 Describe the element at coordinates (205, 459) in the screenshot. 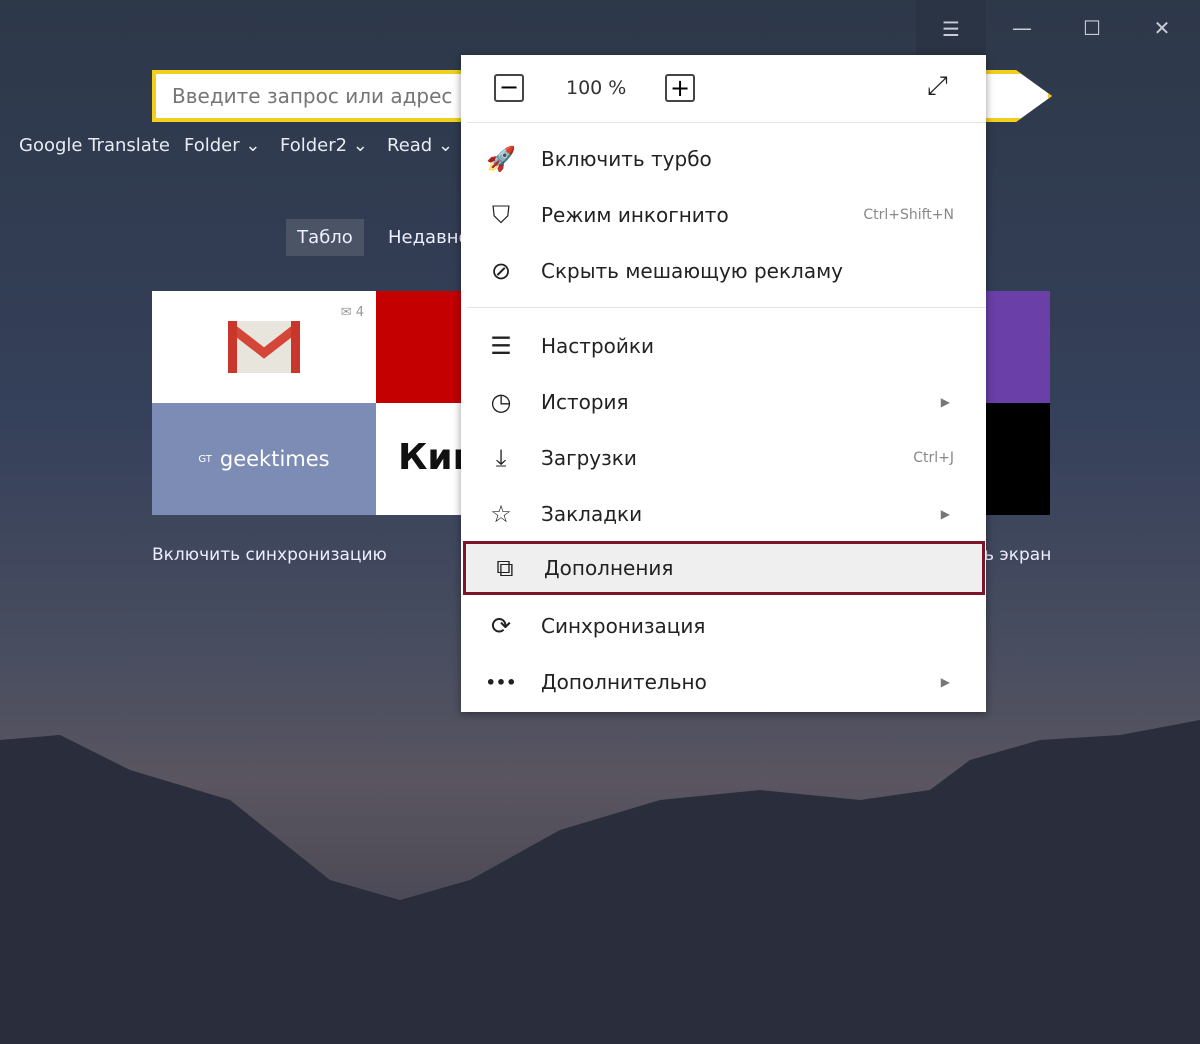

I see `geektimes-logo-icon: GT` at that location.